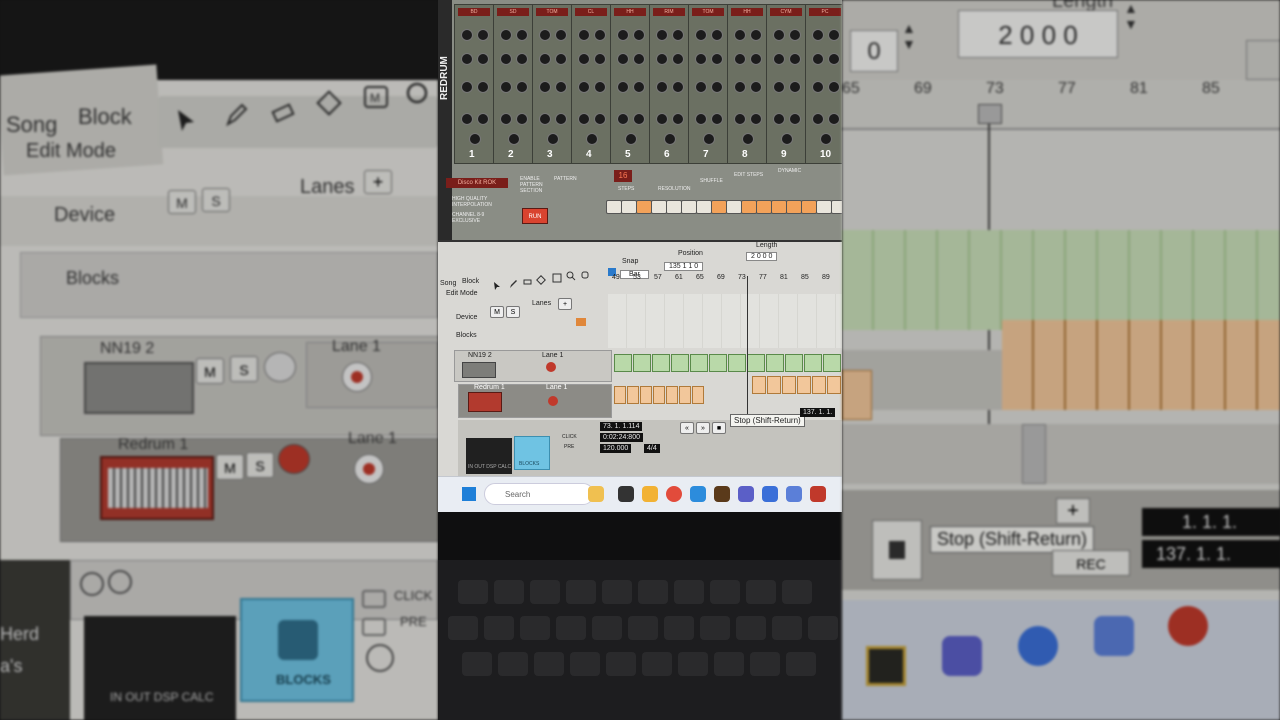  Describe the element at coordinates (725, 285) in the screenshot. I see `timeline-ruler: 49 53 57 61 65 69 73 77 81 85 89` at that location.